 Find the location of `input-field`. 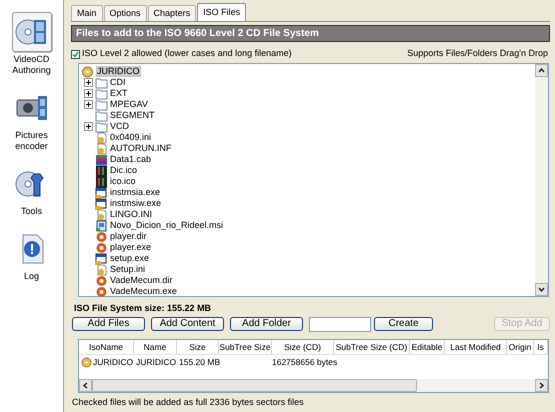

input-field is located at coordinates (340, 324).